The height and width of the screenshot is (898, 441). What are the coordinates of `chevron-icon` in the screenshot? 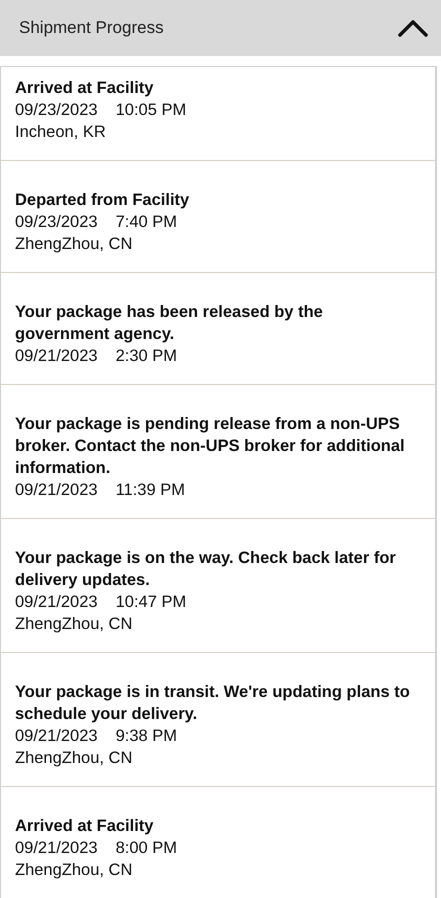 It's located at (413, 28).